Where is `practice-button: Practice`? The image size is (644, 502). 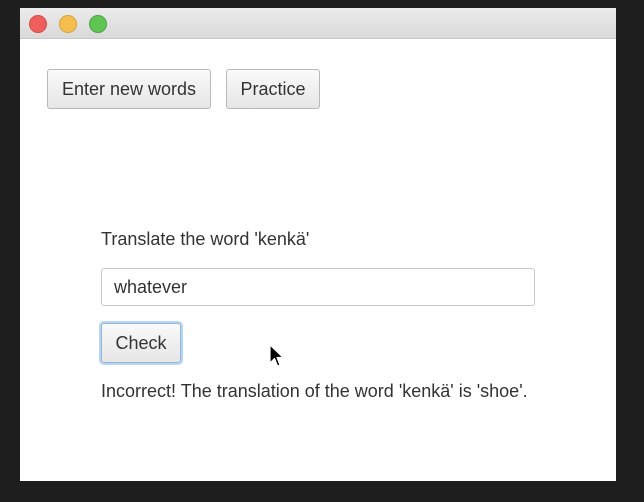 practice-button: Practice is located at coordinates (273, 89).